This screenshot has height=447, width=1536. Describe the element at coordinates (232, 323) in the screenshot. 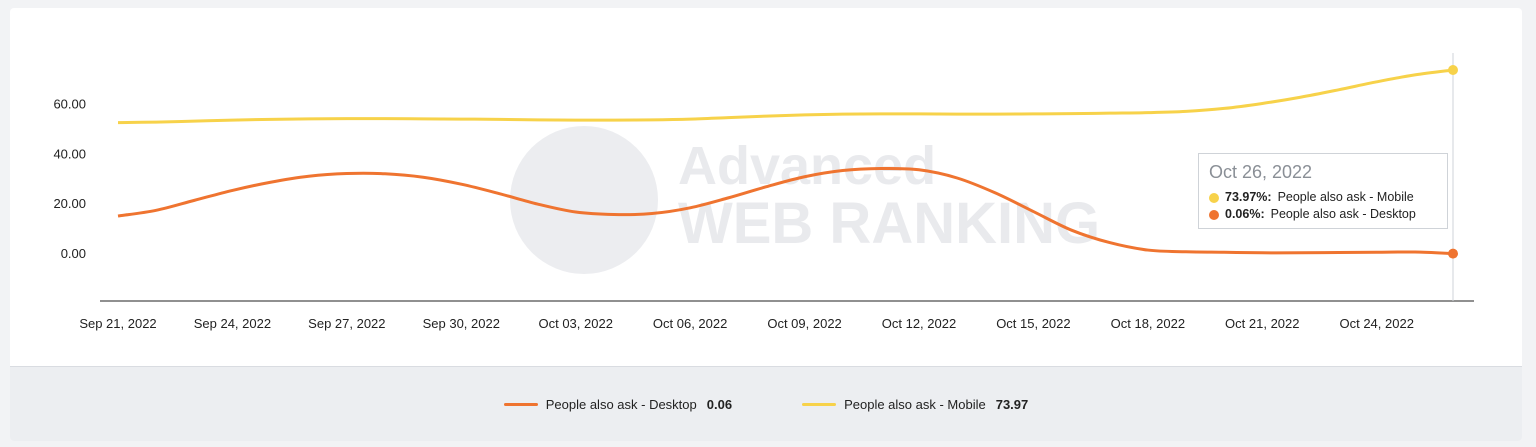

I see `x-tick-label: Sep 24, 2022` at that location.